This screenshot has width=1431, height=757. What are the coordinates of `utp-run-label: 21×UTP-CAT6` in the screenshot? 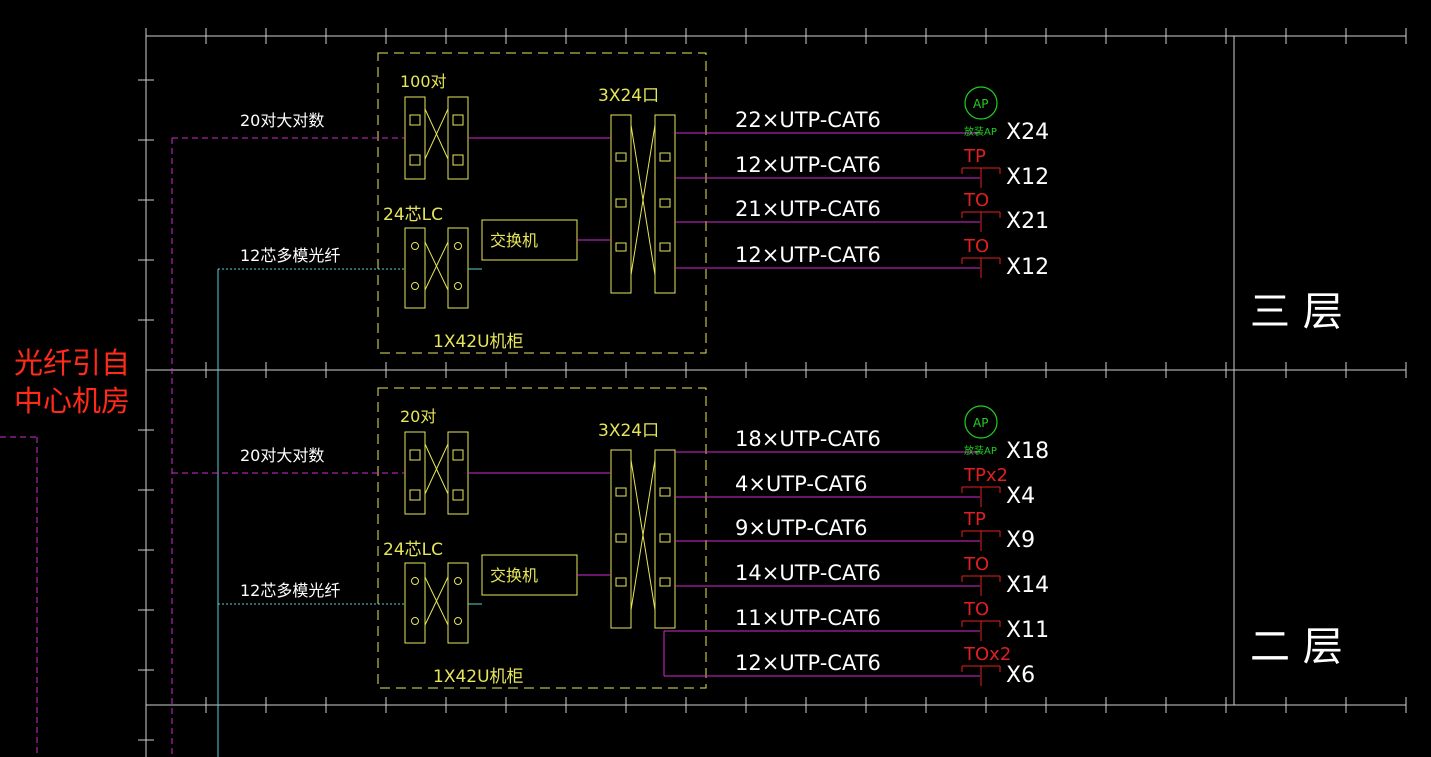 It's located at (808, 209).